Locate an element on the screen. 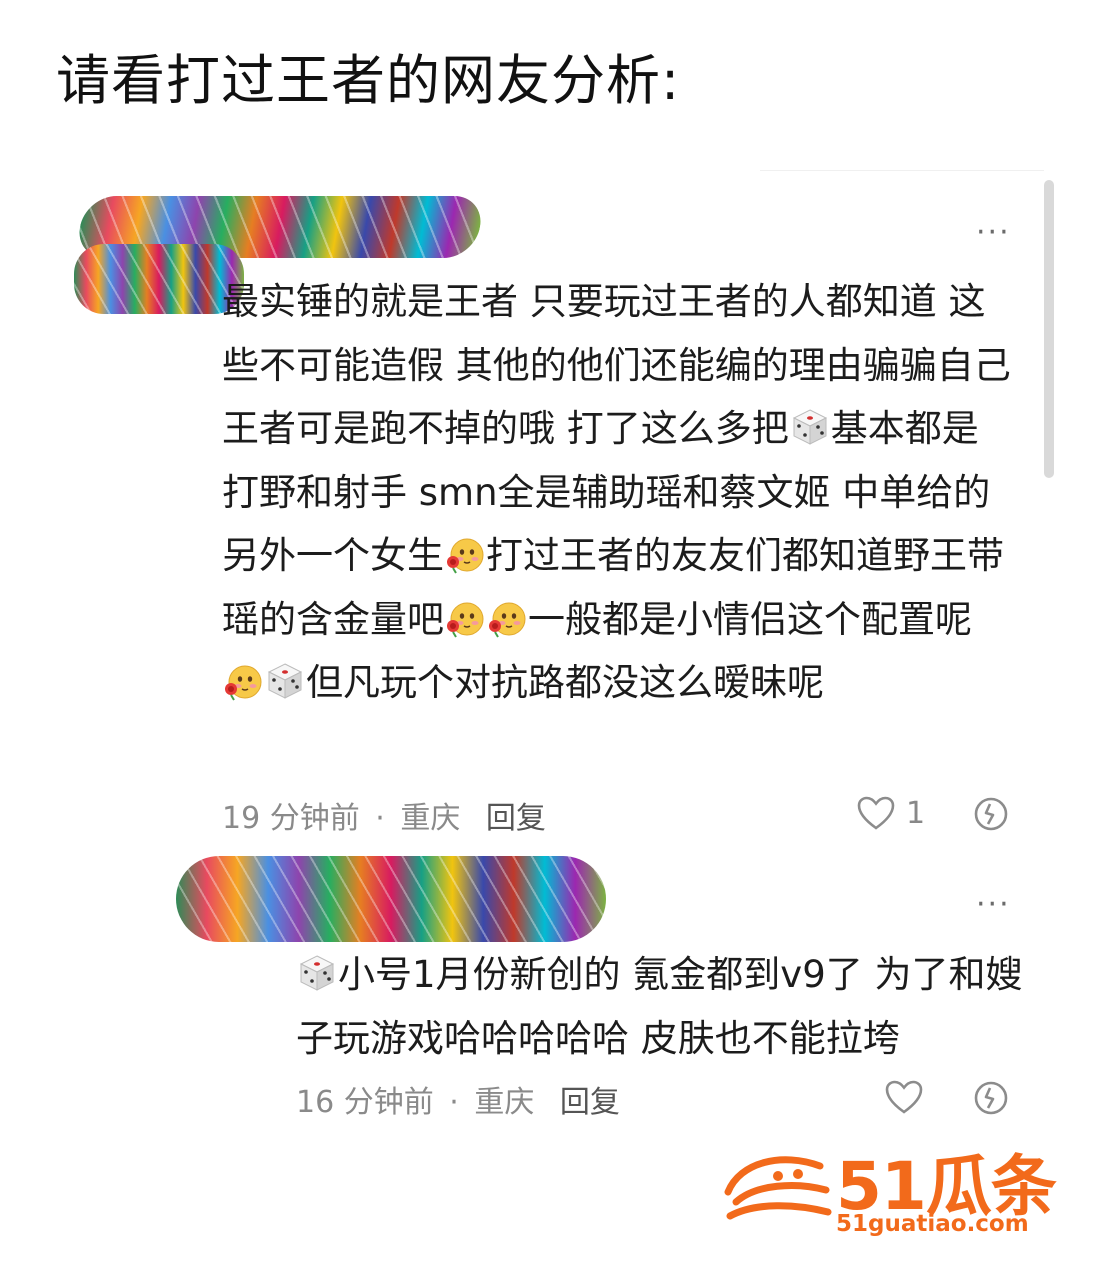  watermark-url: 51guatiao.com is located at coordinates (932, 1224).